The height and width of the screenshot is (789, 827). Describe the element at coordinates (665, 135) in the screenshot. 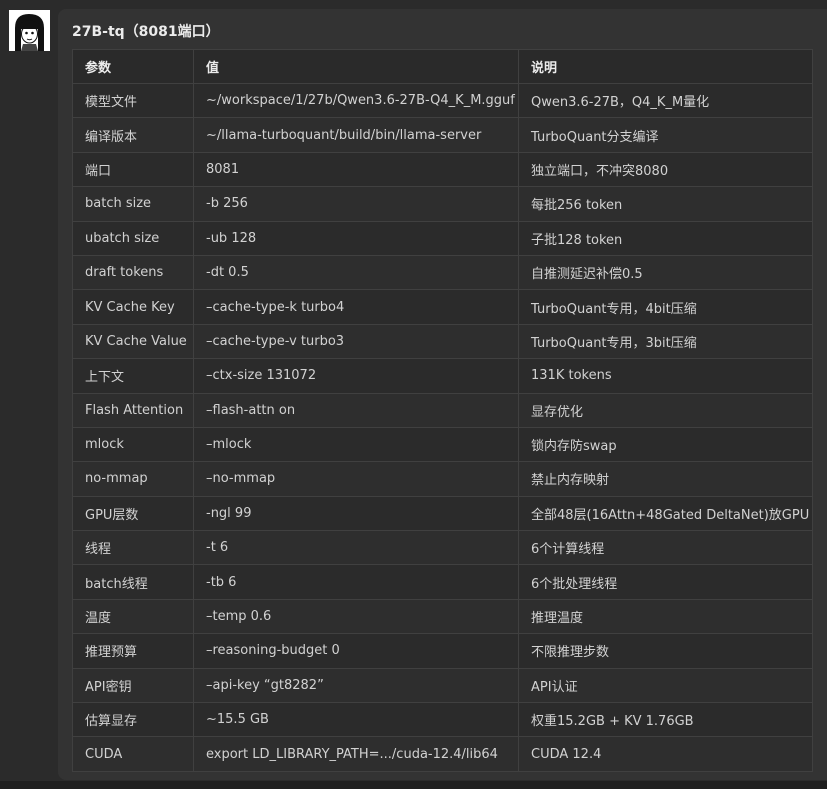

I see `description-cell: TurboQuant分支编译` at that location.